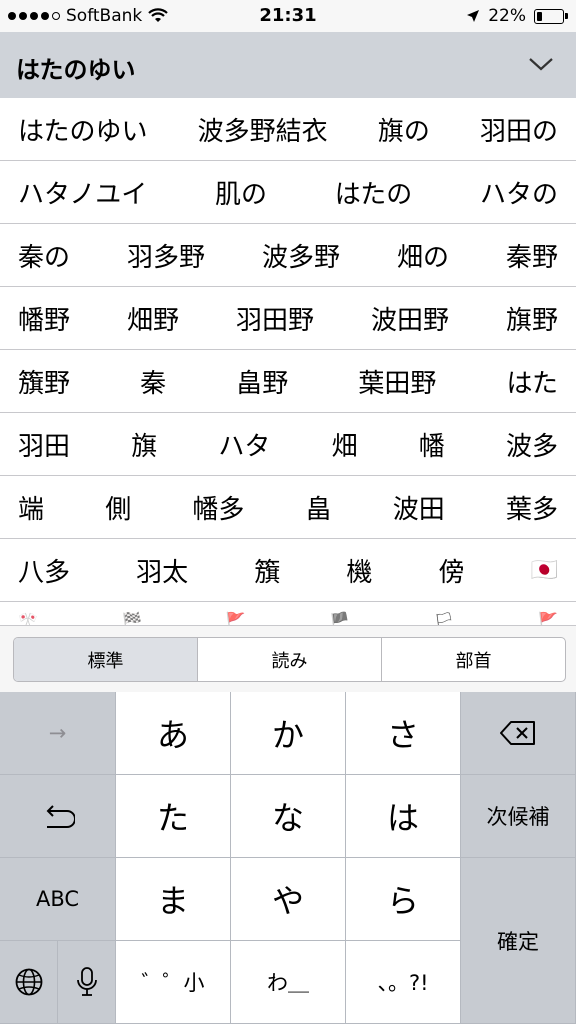 The height and width of the screenshot is (1024, 576). I want to click on candidate-item: 羽多野, so click(166, 255).